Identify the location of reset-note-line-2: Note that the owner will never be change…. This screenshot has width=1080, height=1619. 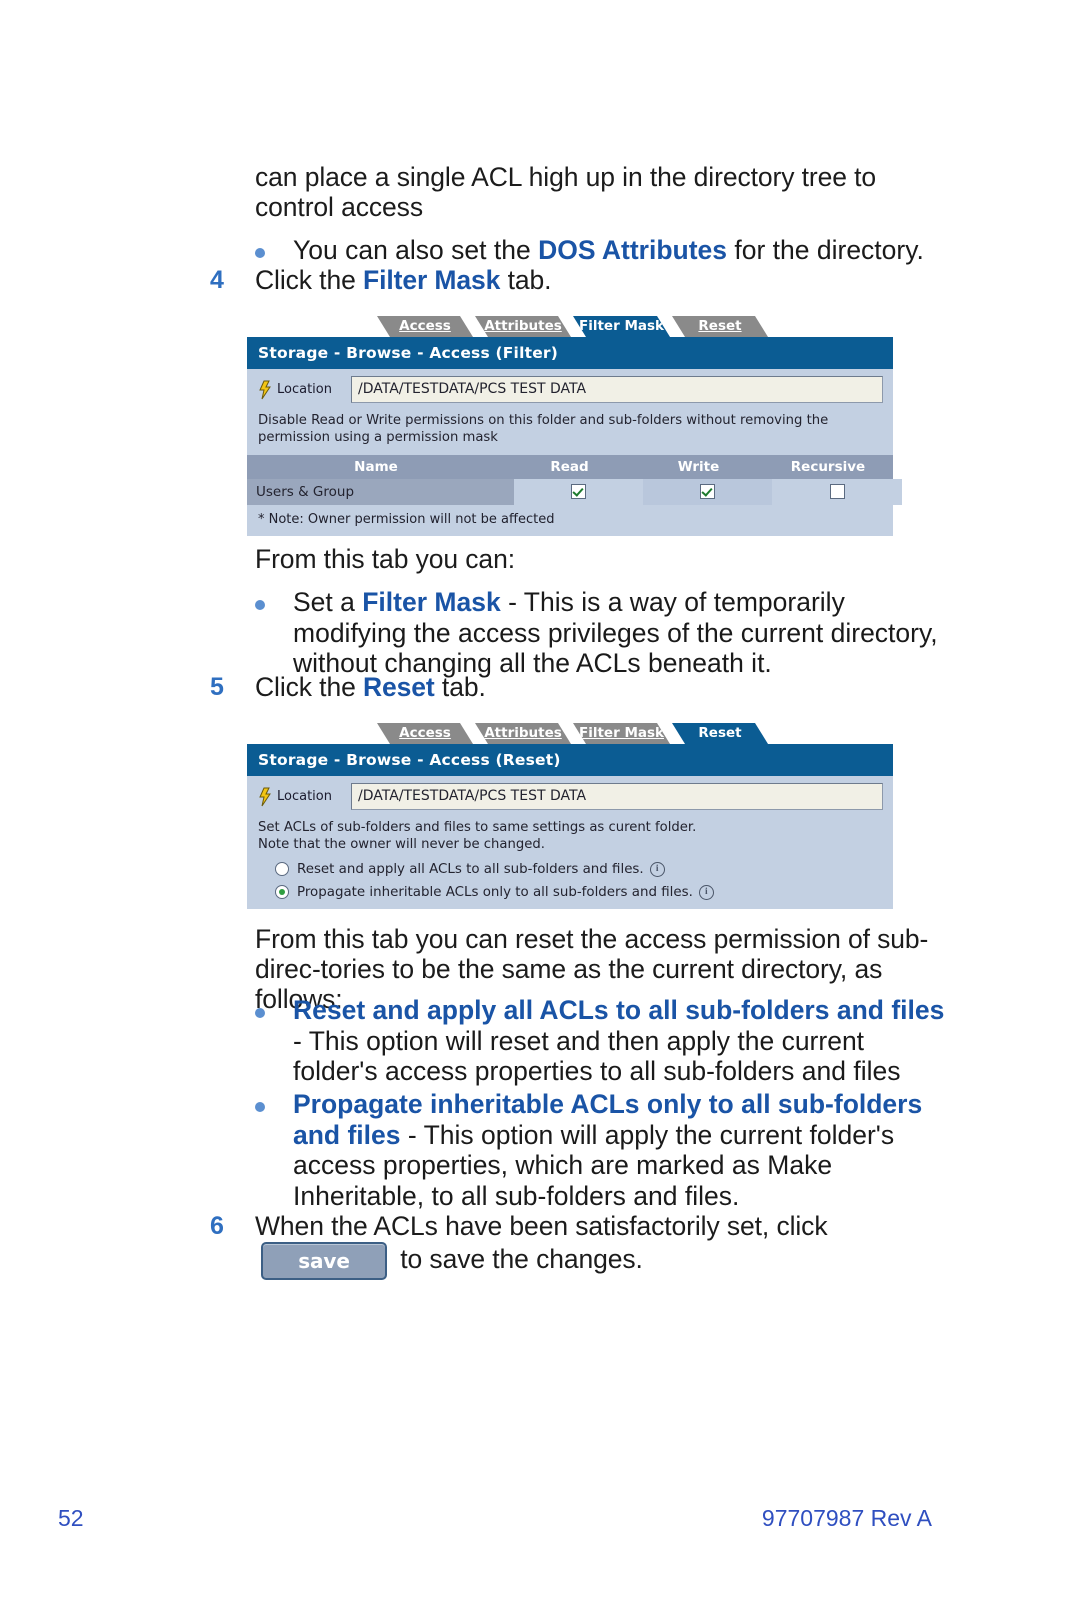
(401, 844).